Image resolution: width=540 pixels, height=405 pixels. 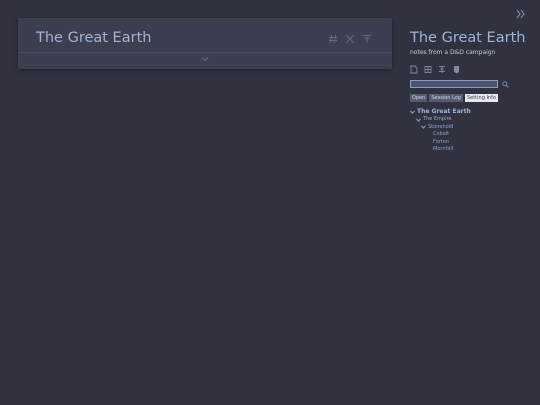 What do you see at coordinates (205, 43) in the screenshot?
I see `tiddler-frame: The Great Earth` at bounding box center [205, 43].